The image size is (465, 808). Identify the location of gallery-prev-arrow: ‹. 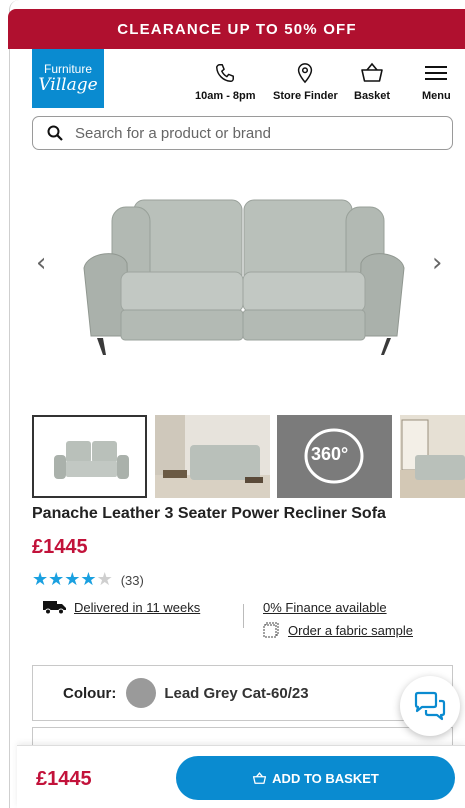
(41, 263).